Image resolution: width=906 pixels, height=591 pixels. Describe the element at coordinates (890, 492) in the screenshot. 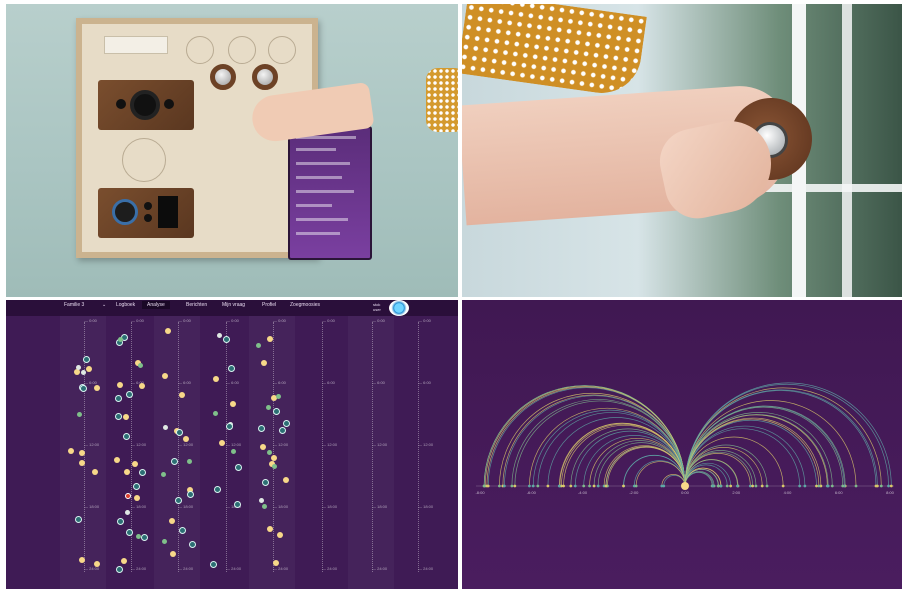

I see `axis-tick-label: 8:00` at that location.